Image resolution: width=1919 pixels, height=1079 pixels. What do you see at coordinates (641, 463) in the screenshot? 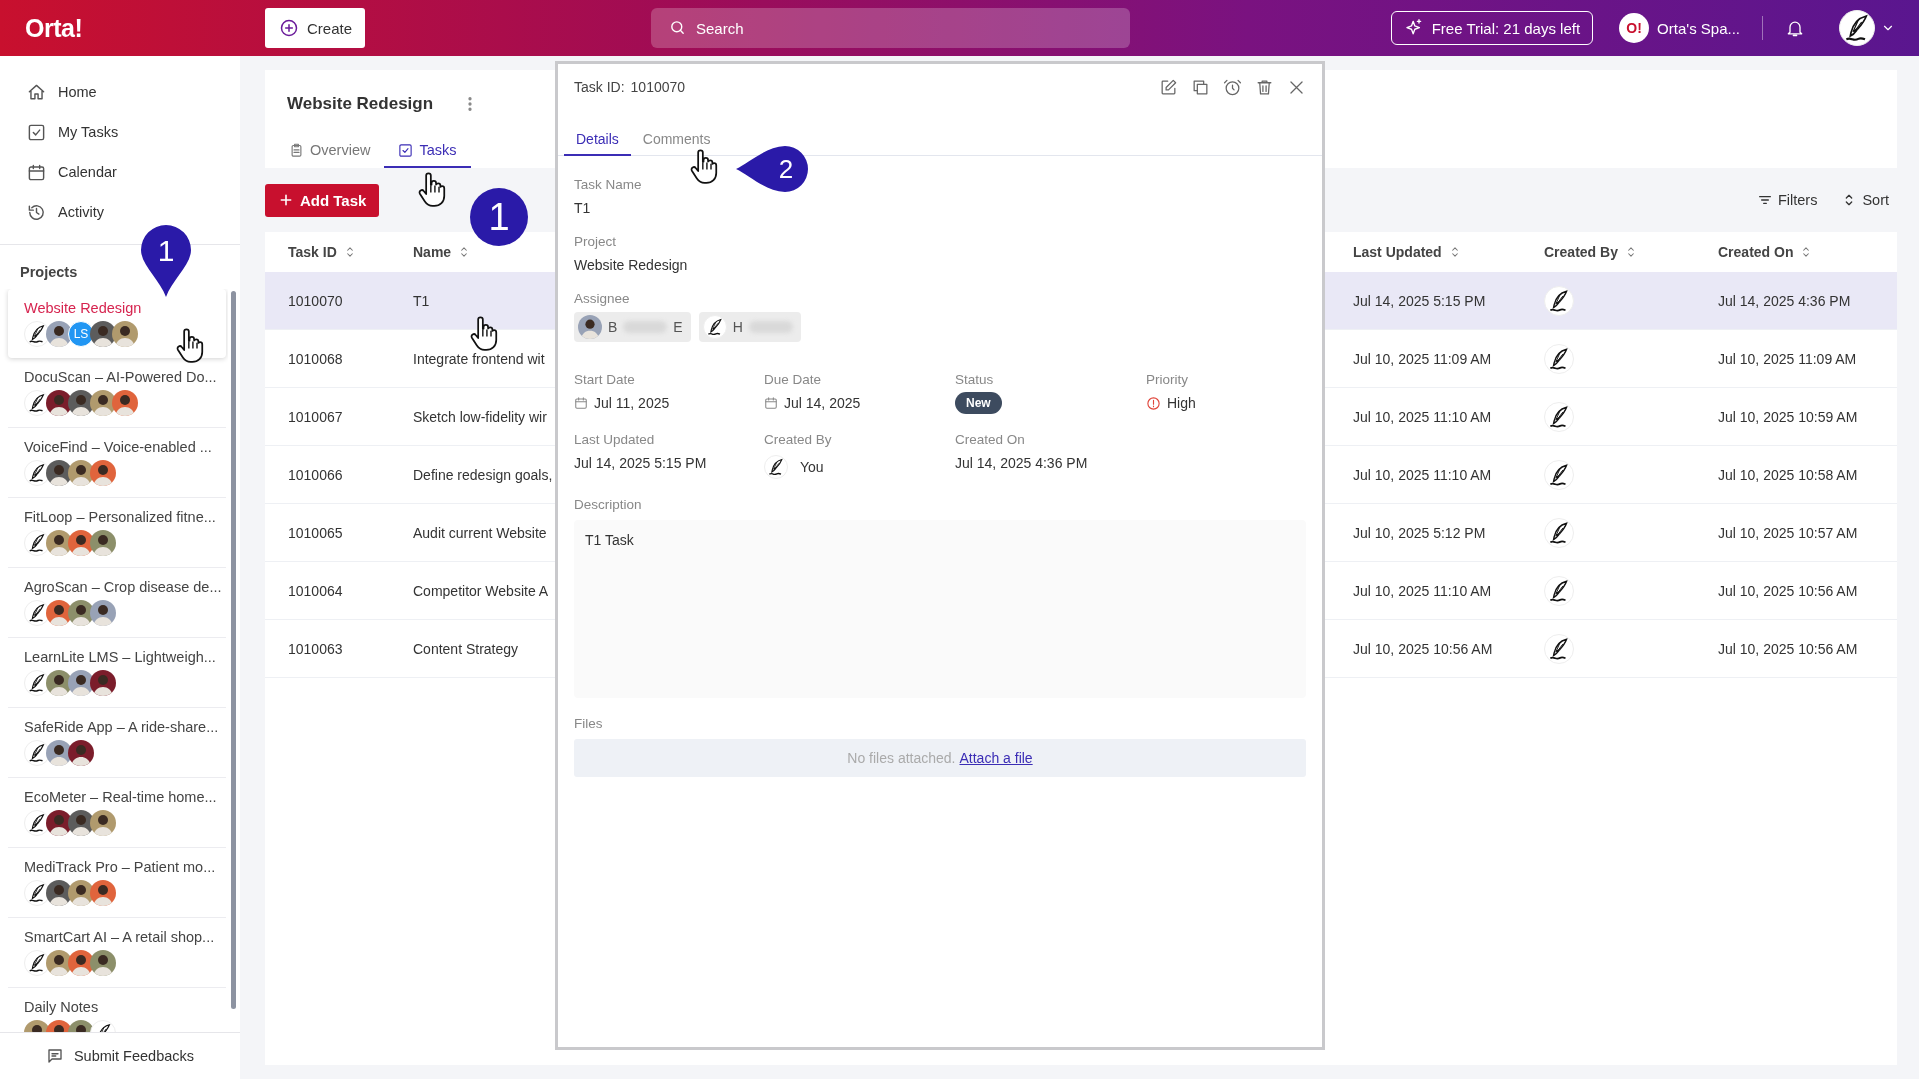
I see `field-value: Jul 14, 2025 5:15 PM` at bounding box center [641, 463].